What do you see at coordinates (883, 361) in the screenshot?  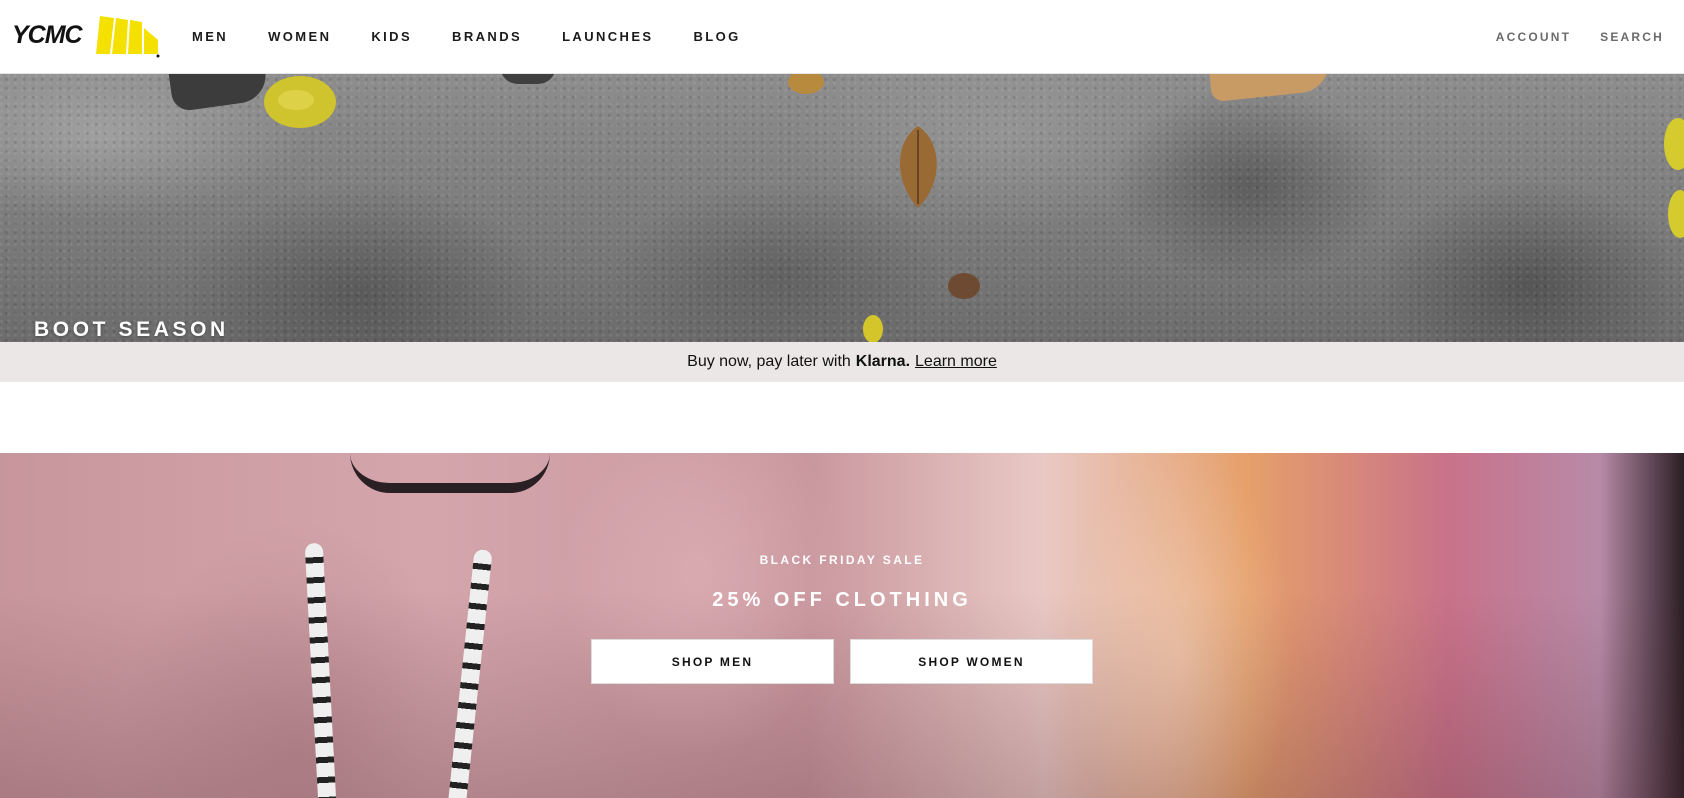 I see `klarna-brand: Klarna.` at bounding box center [883, 361].